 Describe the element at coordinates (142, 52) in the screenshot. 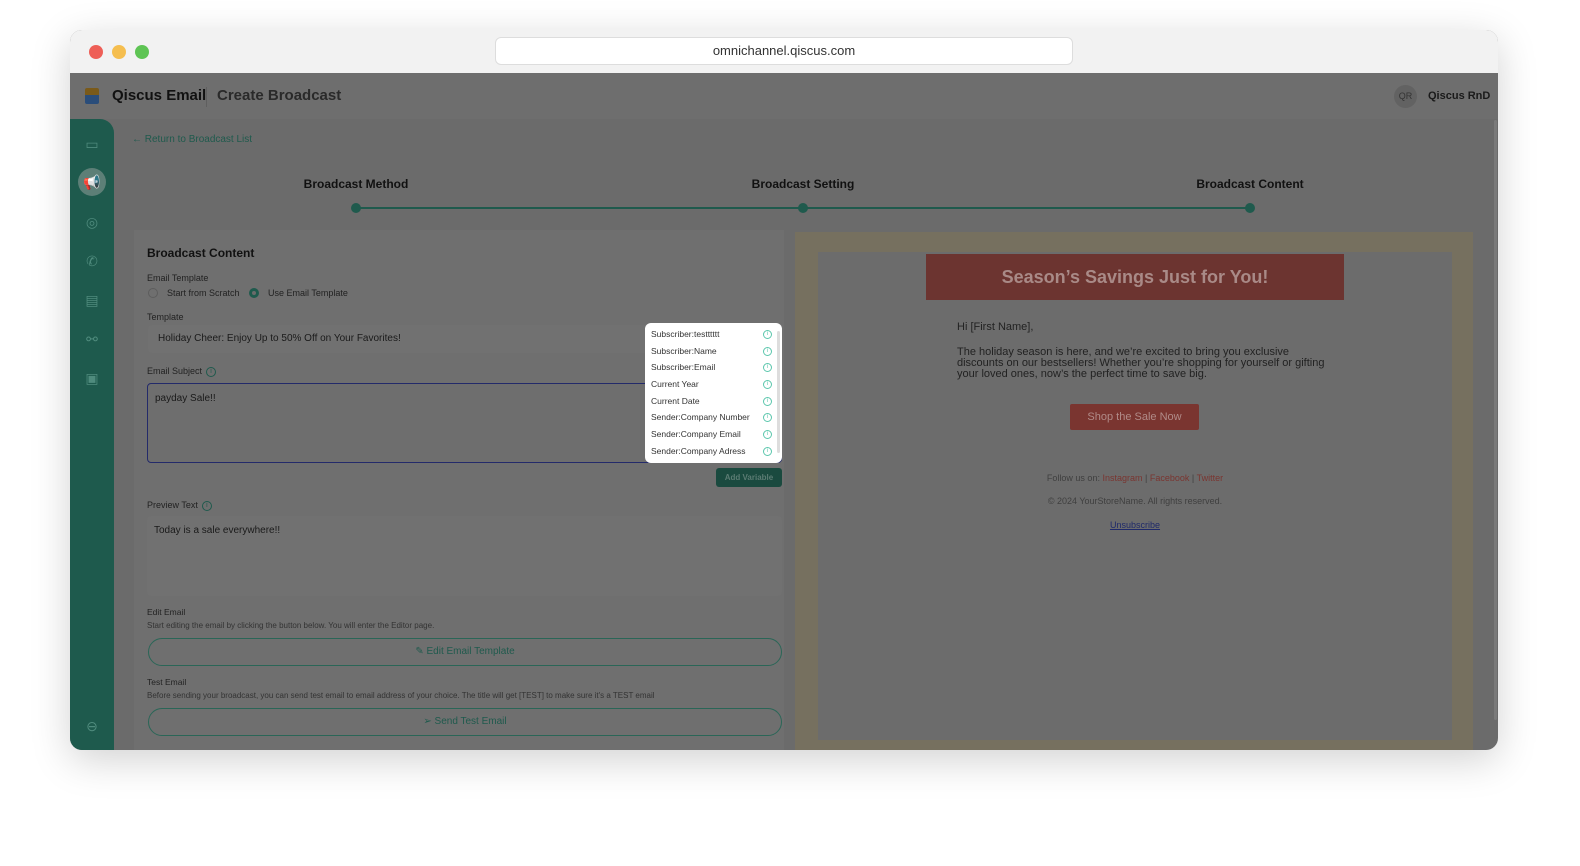

I see `maximize-window-button` at that location.